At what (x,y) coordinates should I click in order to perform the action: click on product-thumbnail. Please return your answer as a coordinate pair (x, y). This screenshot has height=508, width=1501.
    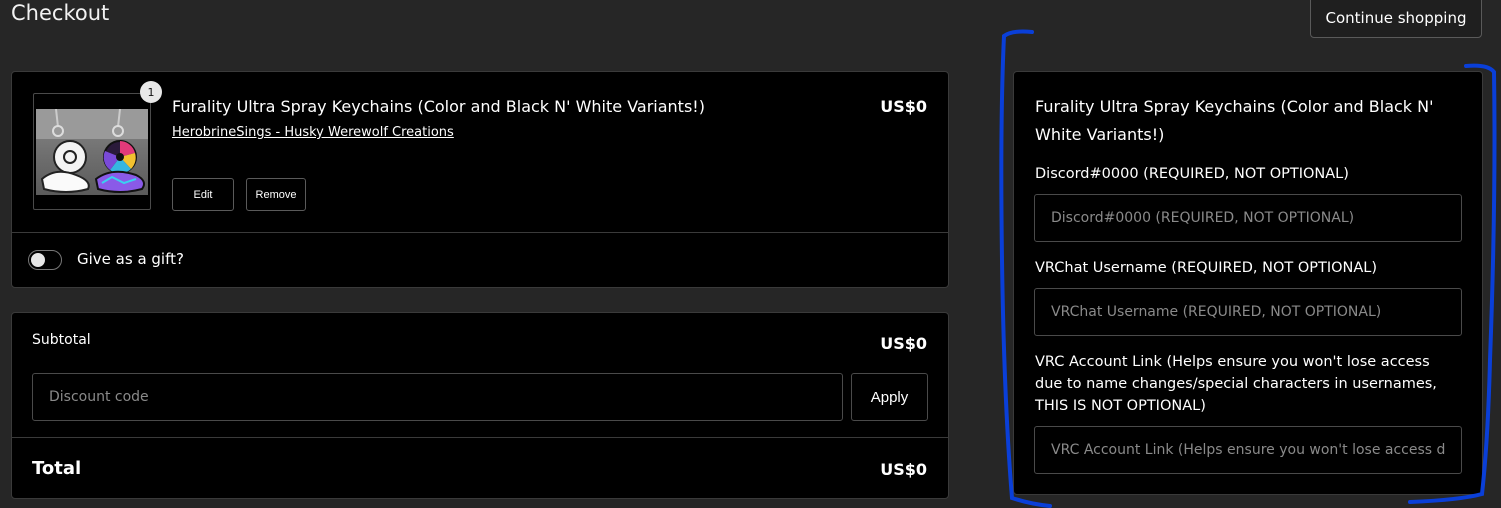
    Looking at the image, I should click on (92, 151).